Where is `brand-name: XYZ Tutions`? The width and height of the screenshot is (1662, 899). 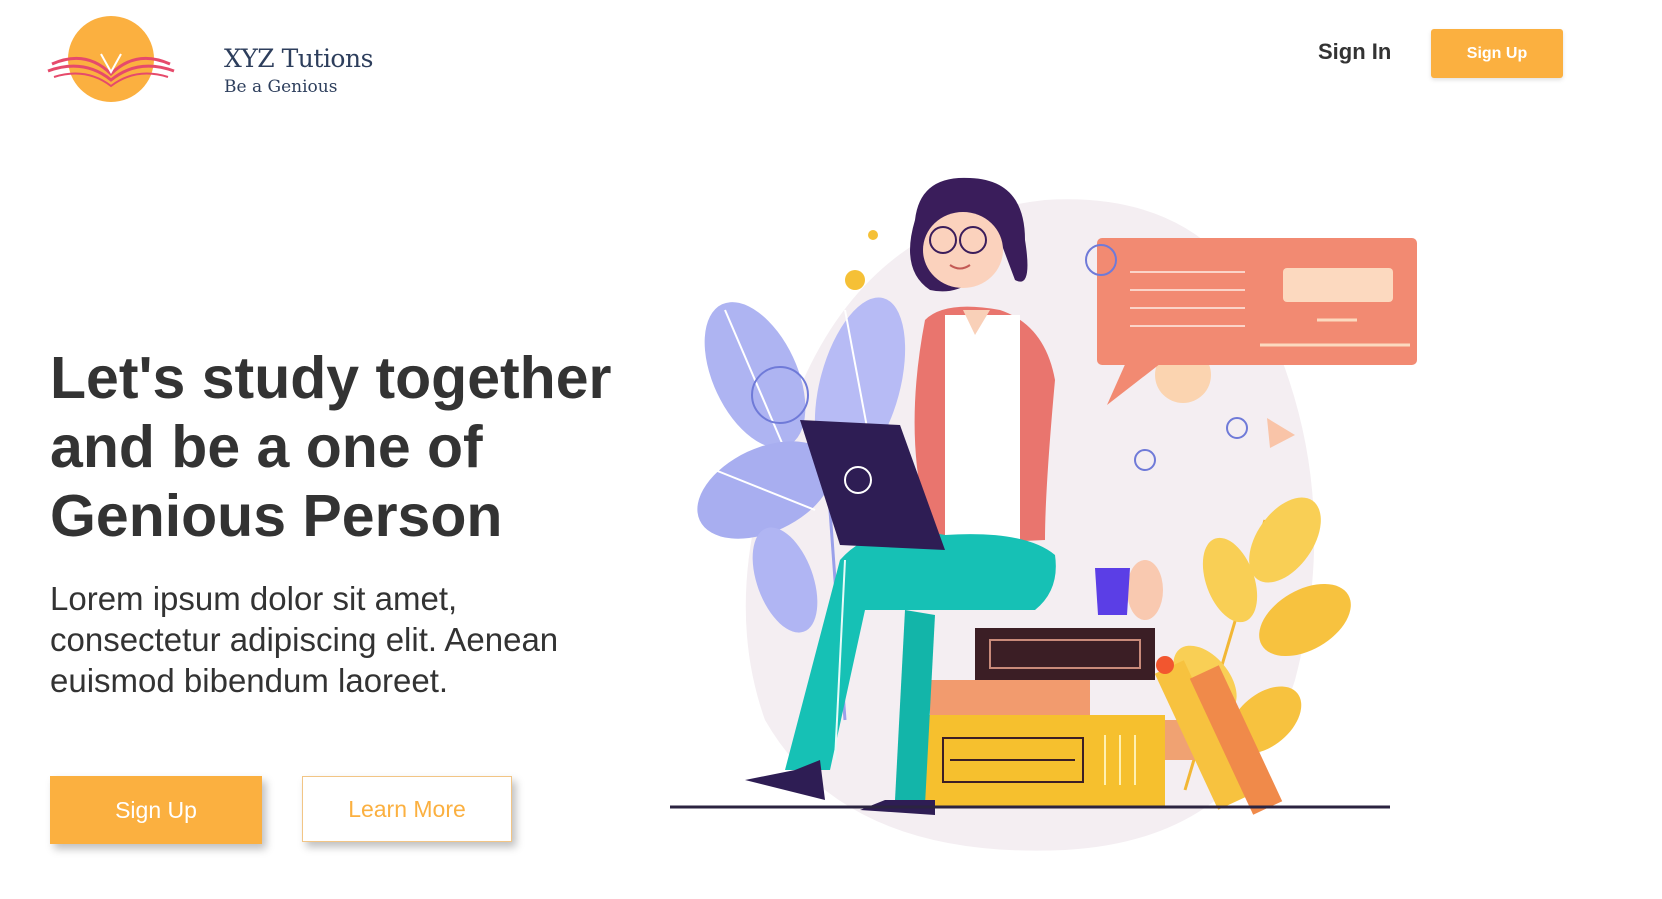
brand-name: XYZ Tutions is located at coordinates (298, 58).